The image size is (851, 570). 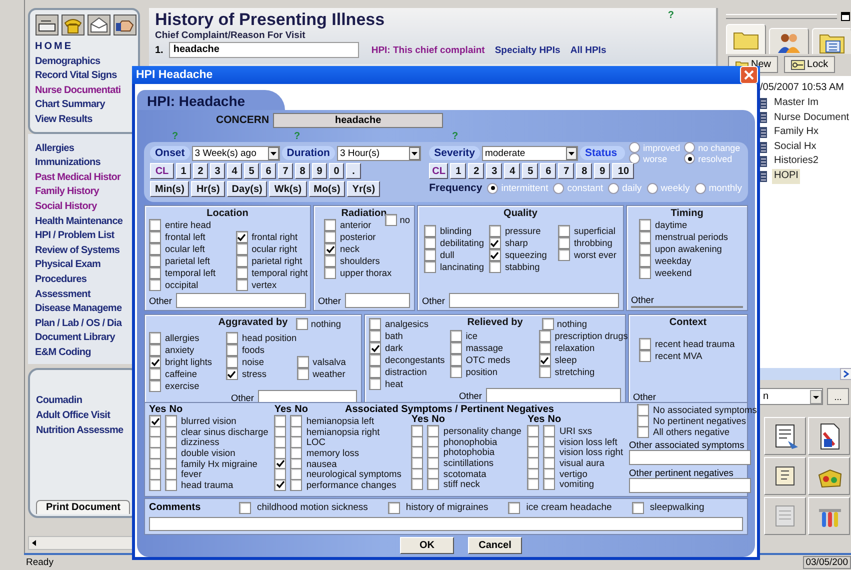 I want to click on keypad-button: 5, so click(x=251, y=171).